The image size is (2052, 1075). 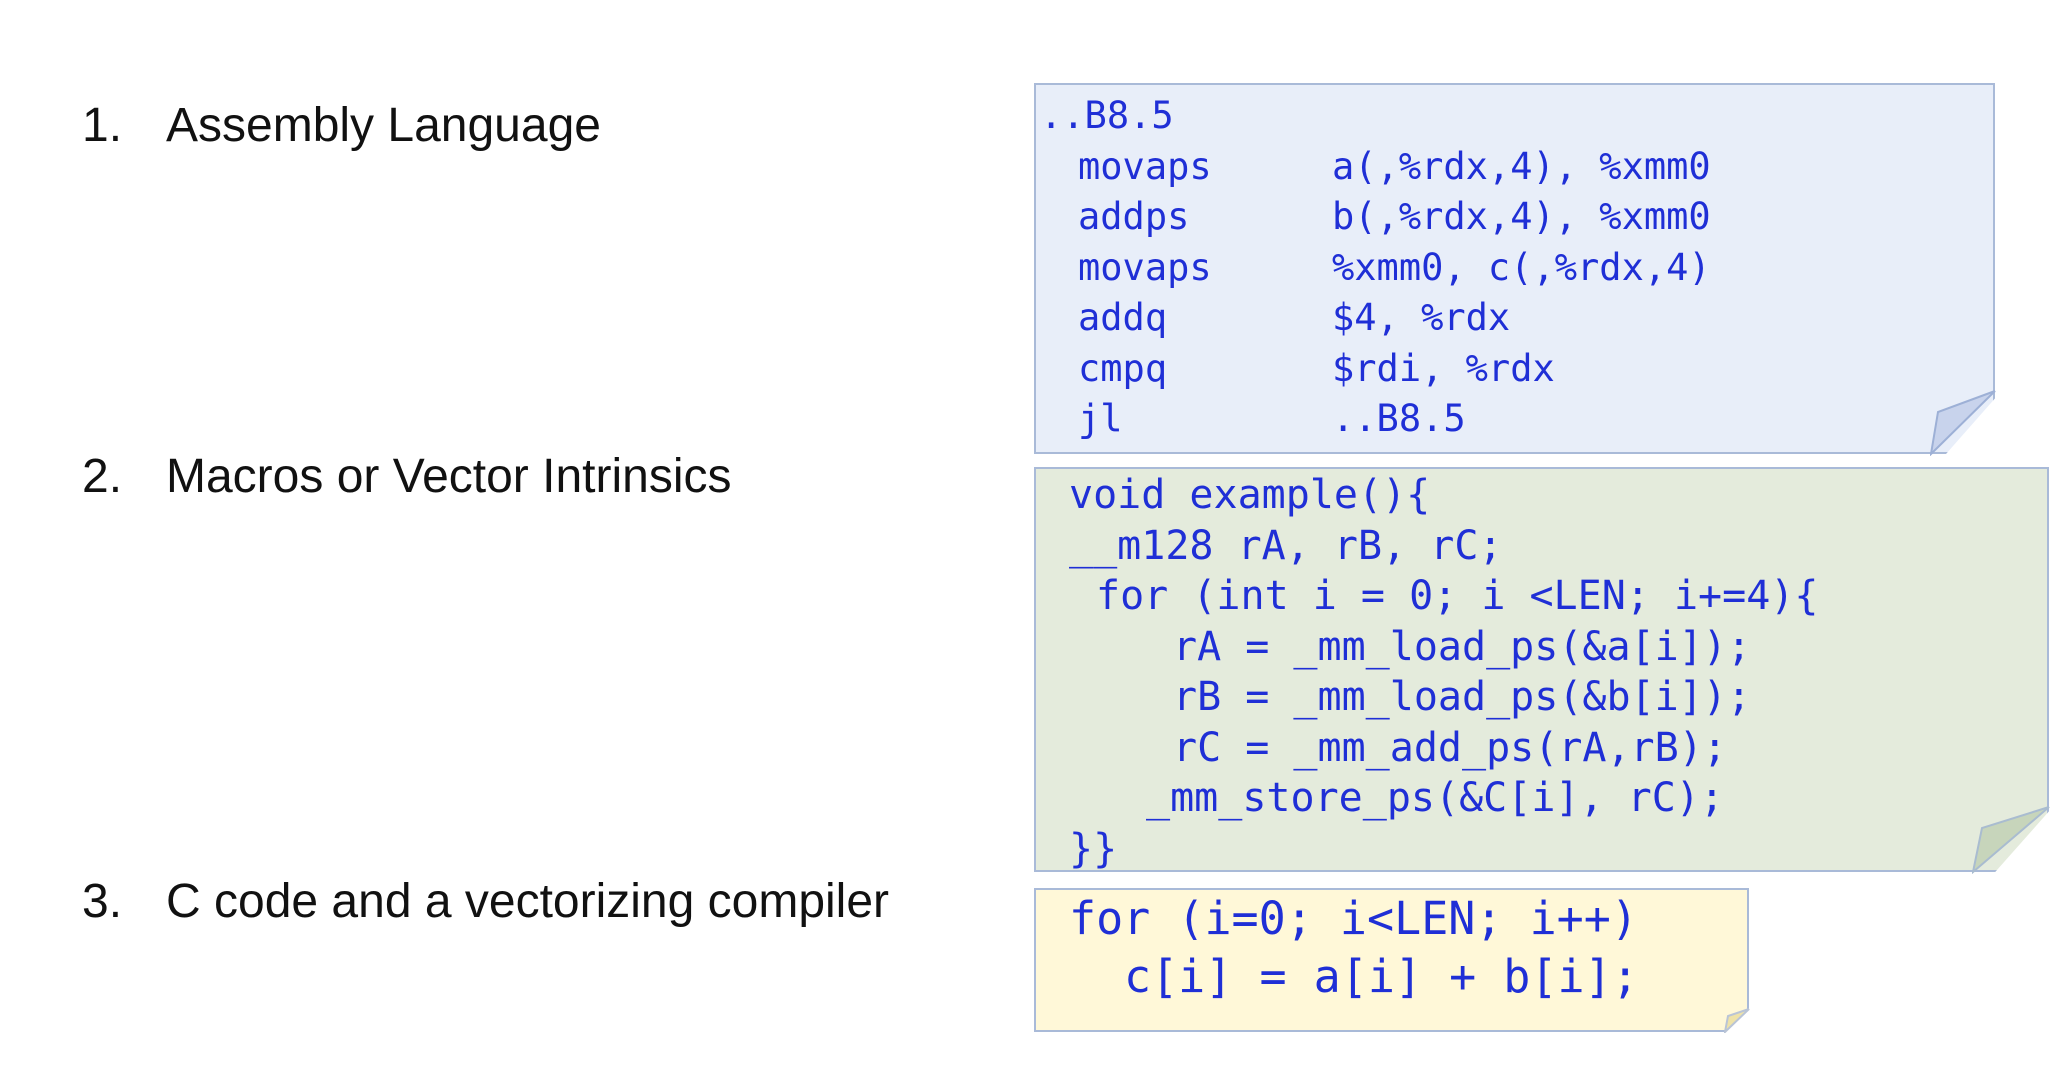 What do you see at coordinates (1100, 418) in the screenshot?
I see `code-op: jl` at bounding box center [1100, 418].